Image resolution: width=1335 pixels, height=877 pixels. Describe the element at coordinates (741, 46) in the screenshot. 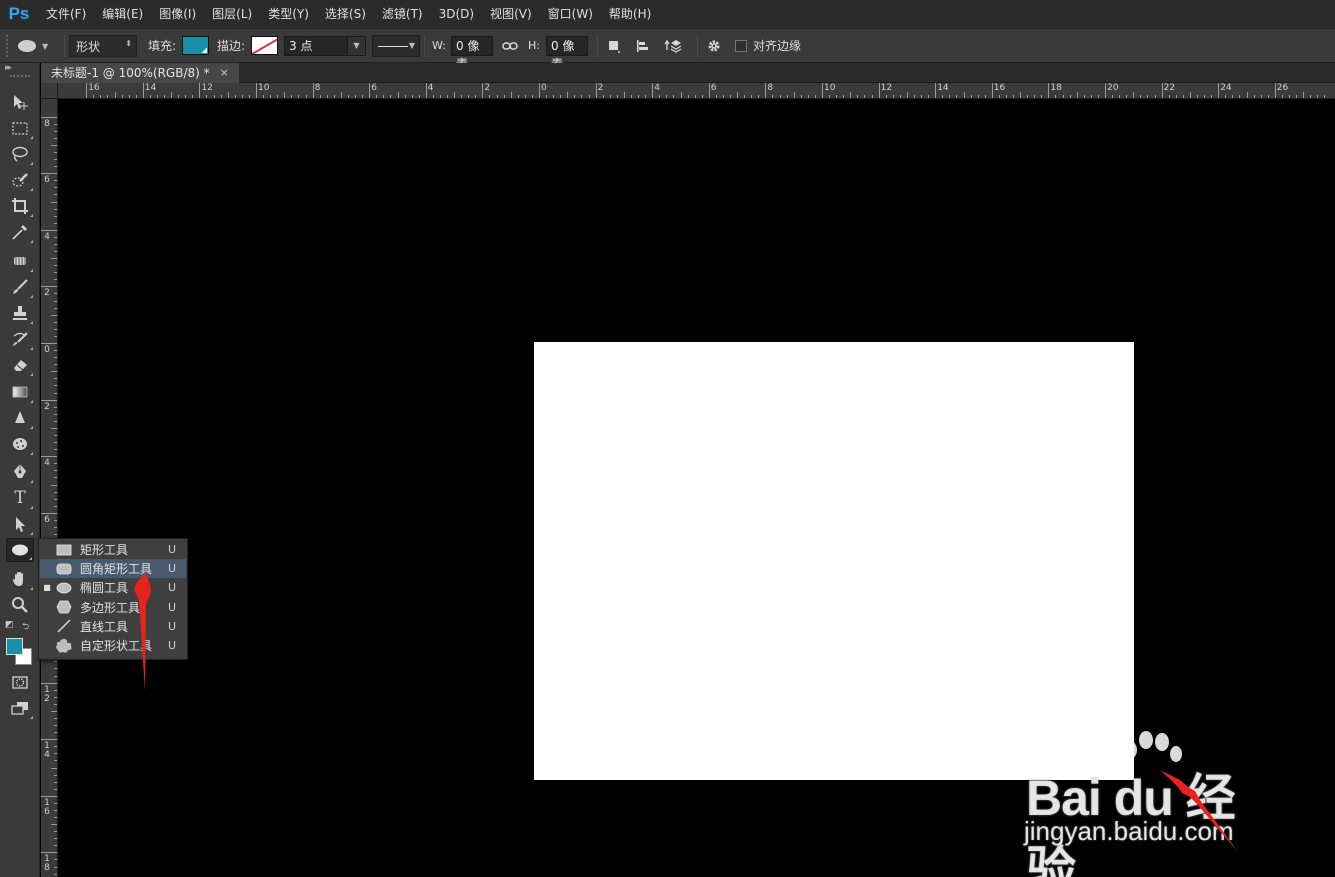

I see `align-edges-checkbox` at that location.